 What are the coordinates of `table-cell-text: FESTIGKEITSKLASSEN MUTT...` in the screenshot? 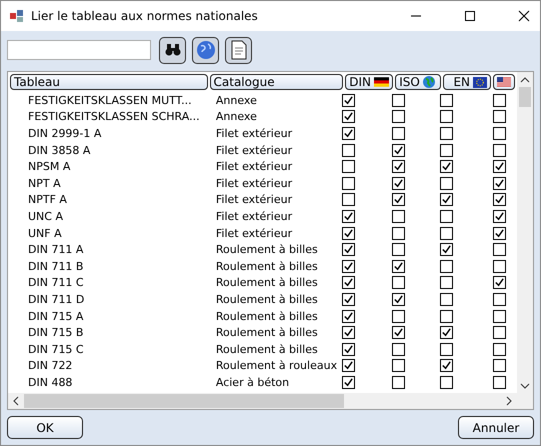 It's located at (110, 100).